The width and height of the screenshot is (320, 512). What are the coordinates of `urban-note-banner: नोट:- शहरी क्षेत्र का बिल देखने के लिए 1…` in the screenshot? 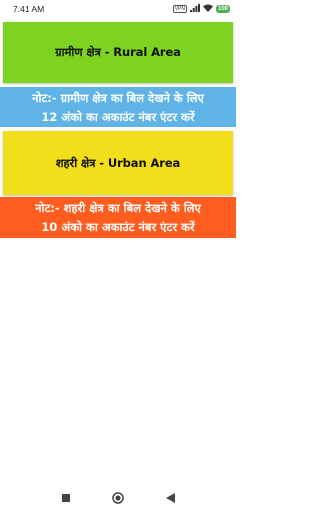 It's located at (118, 217).